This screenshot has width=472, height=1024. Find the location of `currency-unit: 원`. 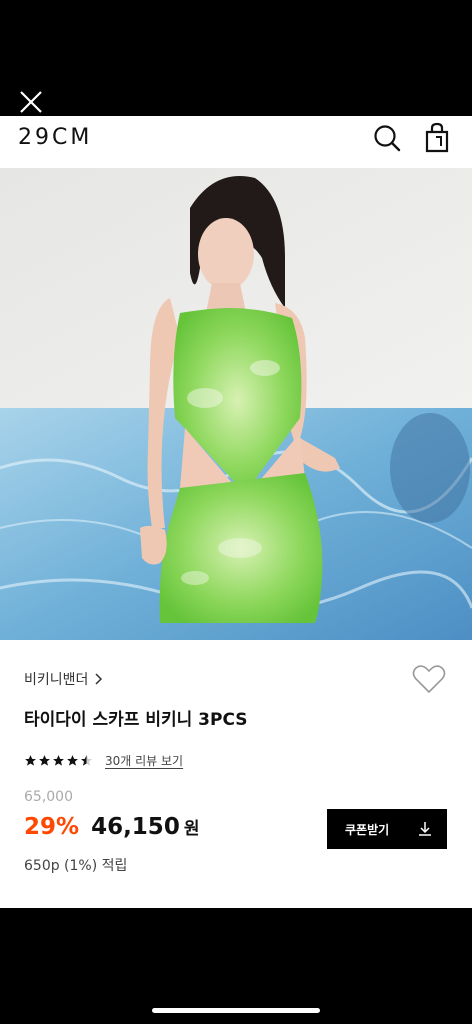

currency-unit: 원 is located at coordinates (191, 829).